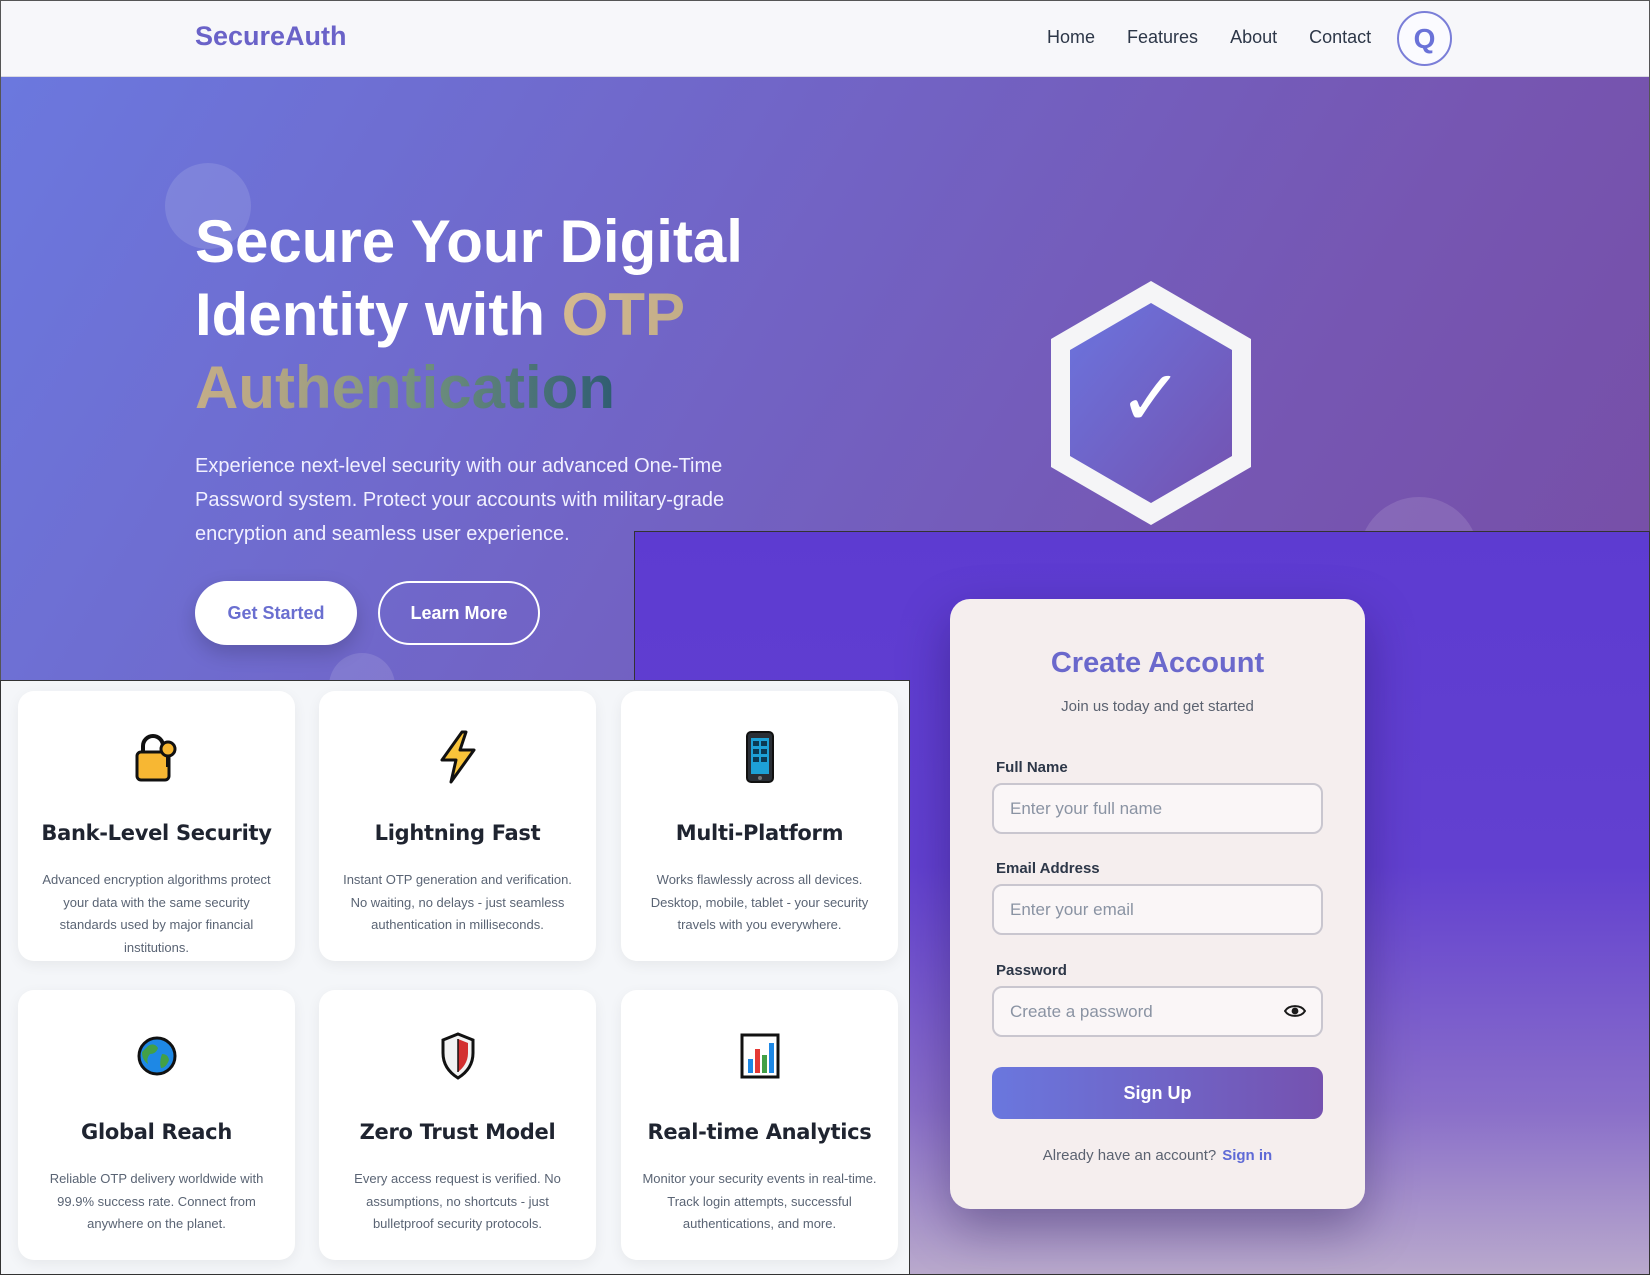 This screenshot has height=1275, width=1650. I want to click on lock-key-icon, so click(155, 758).